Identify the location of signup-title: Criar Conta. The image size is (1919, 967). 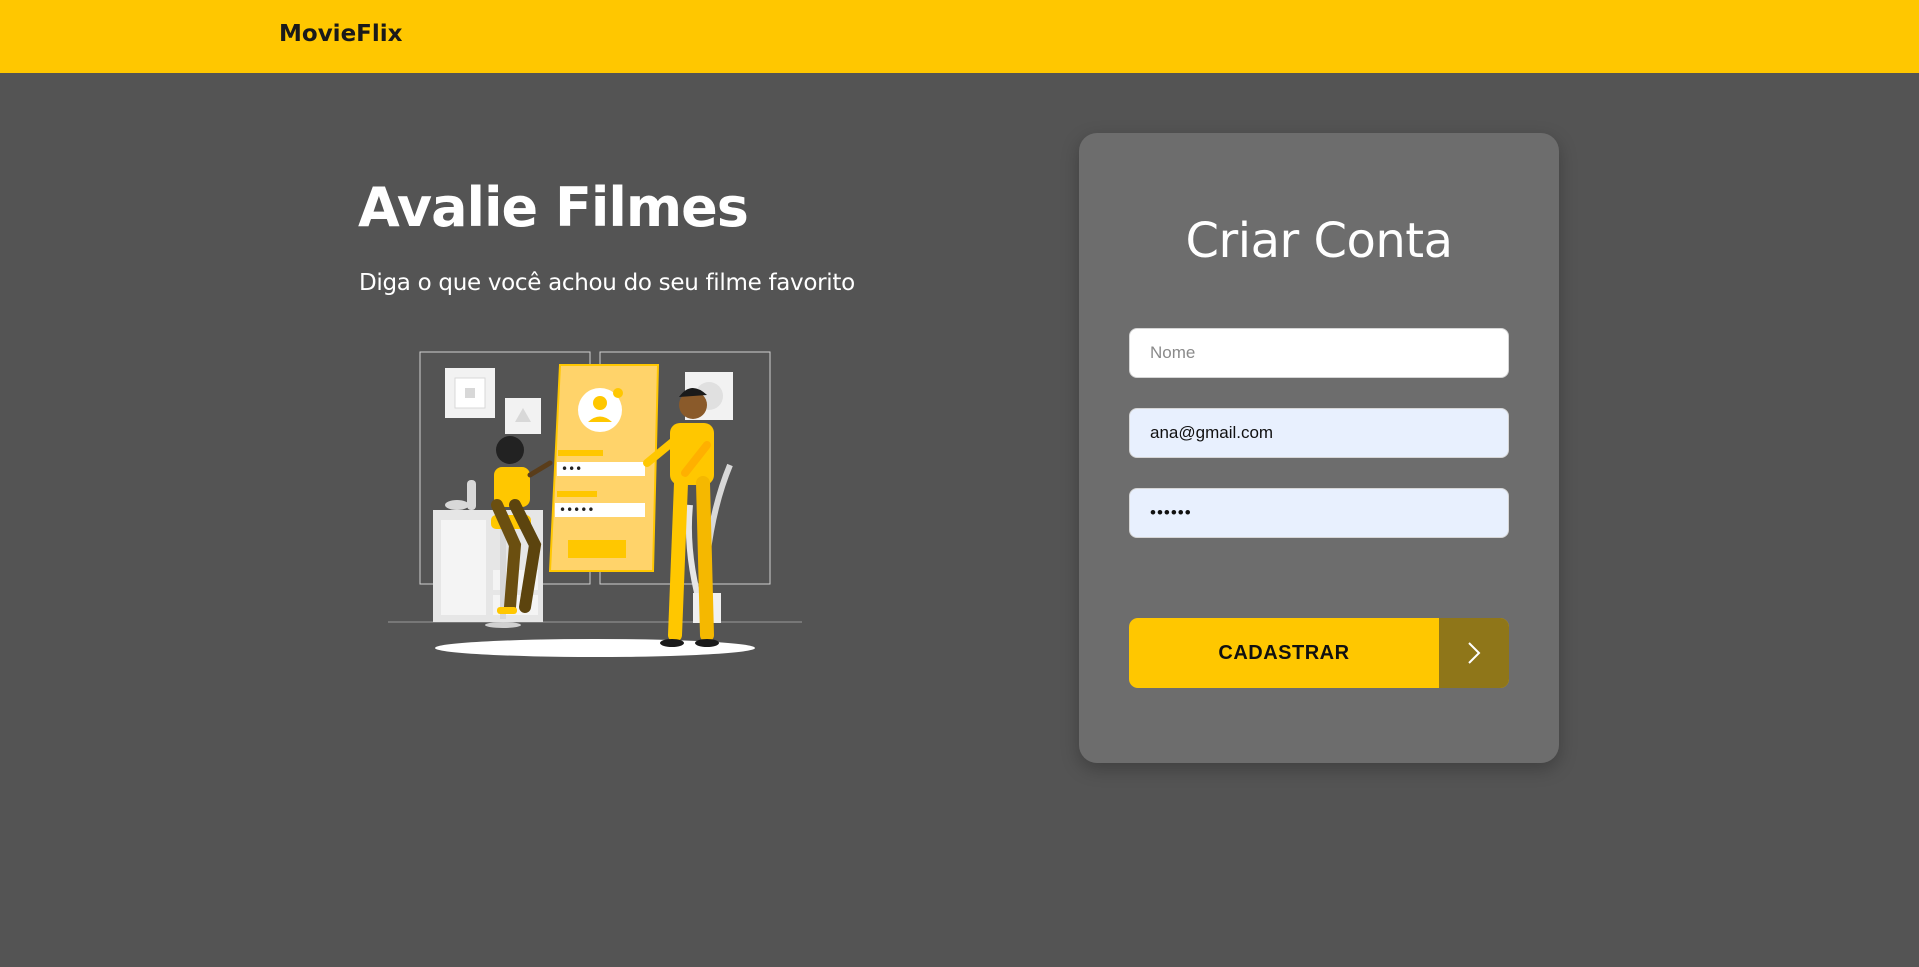
(1319, 241).